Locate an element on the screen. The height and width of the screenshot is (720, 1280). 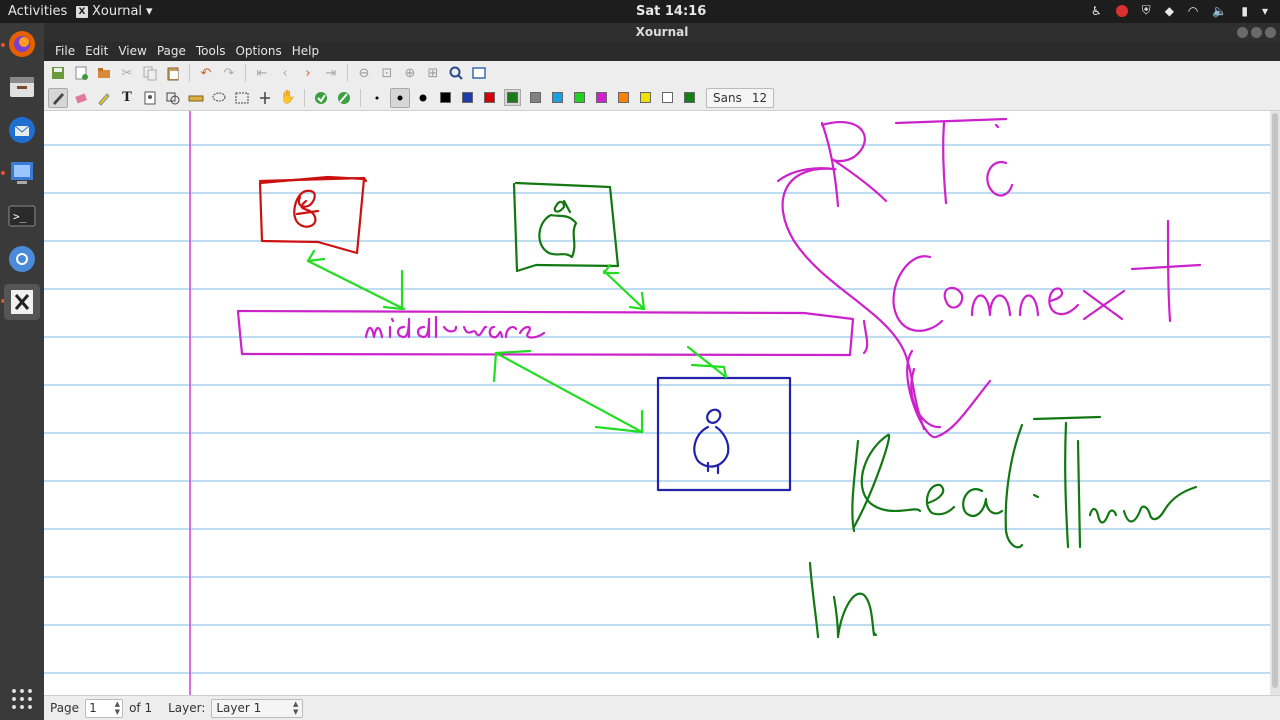
eraser-tool-icon is located at coordinates (81, 98).